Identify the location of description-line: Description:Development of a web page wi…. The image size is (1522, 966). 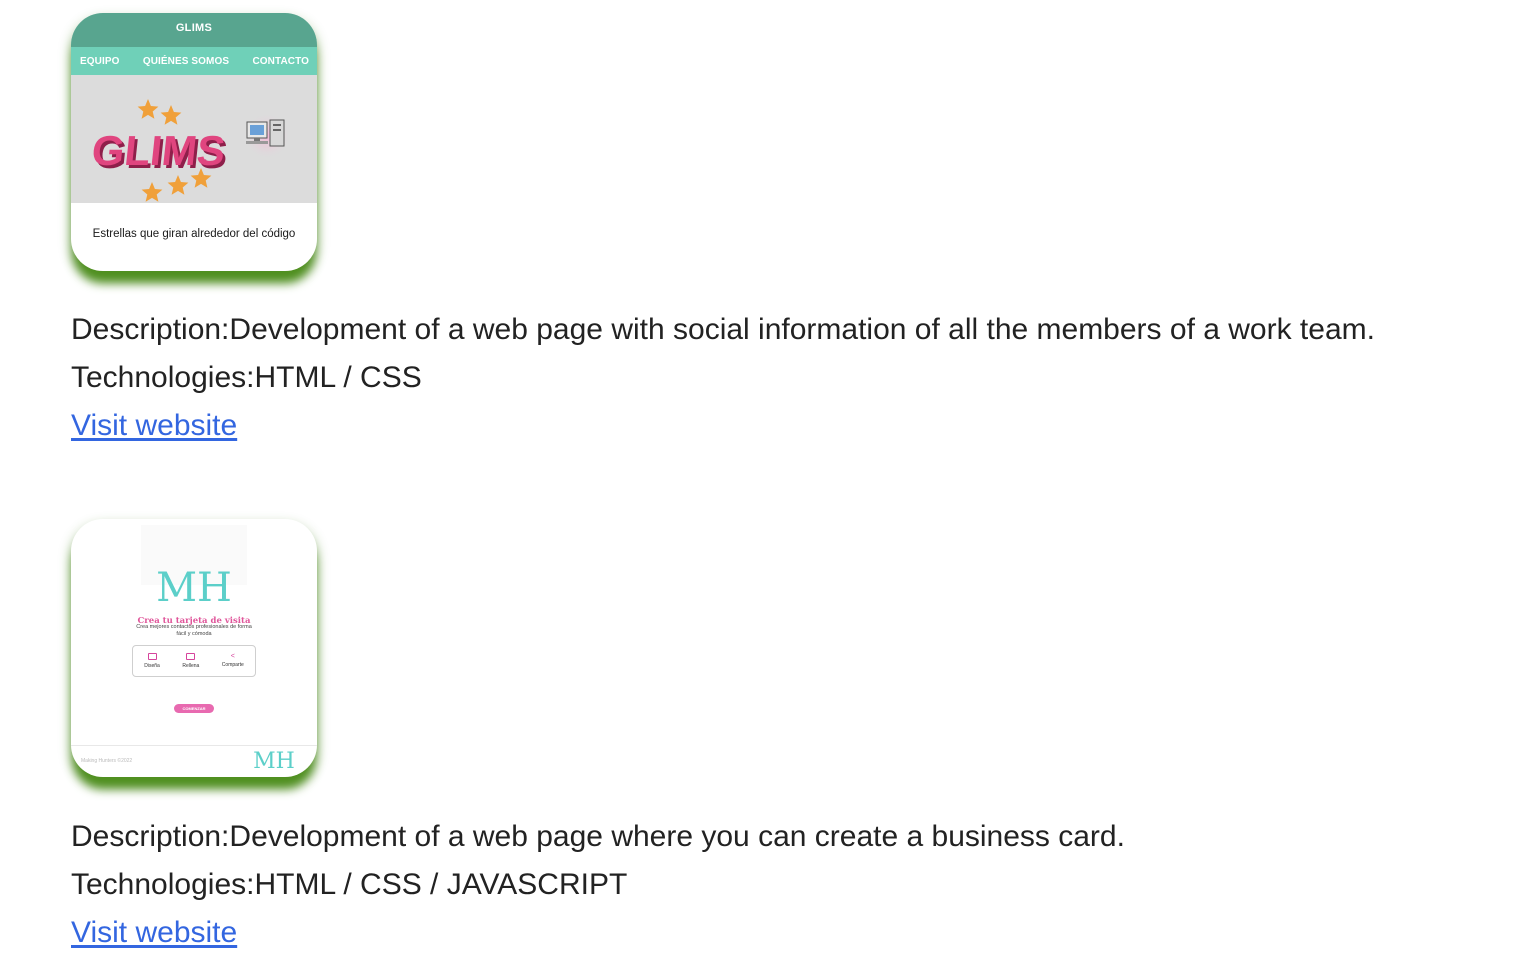
(723, 330).